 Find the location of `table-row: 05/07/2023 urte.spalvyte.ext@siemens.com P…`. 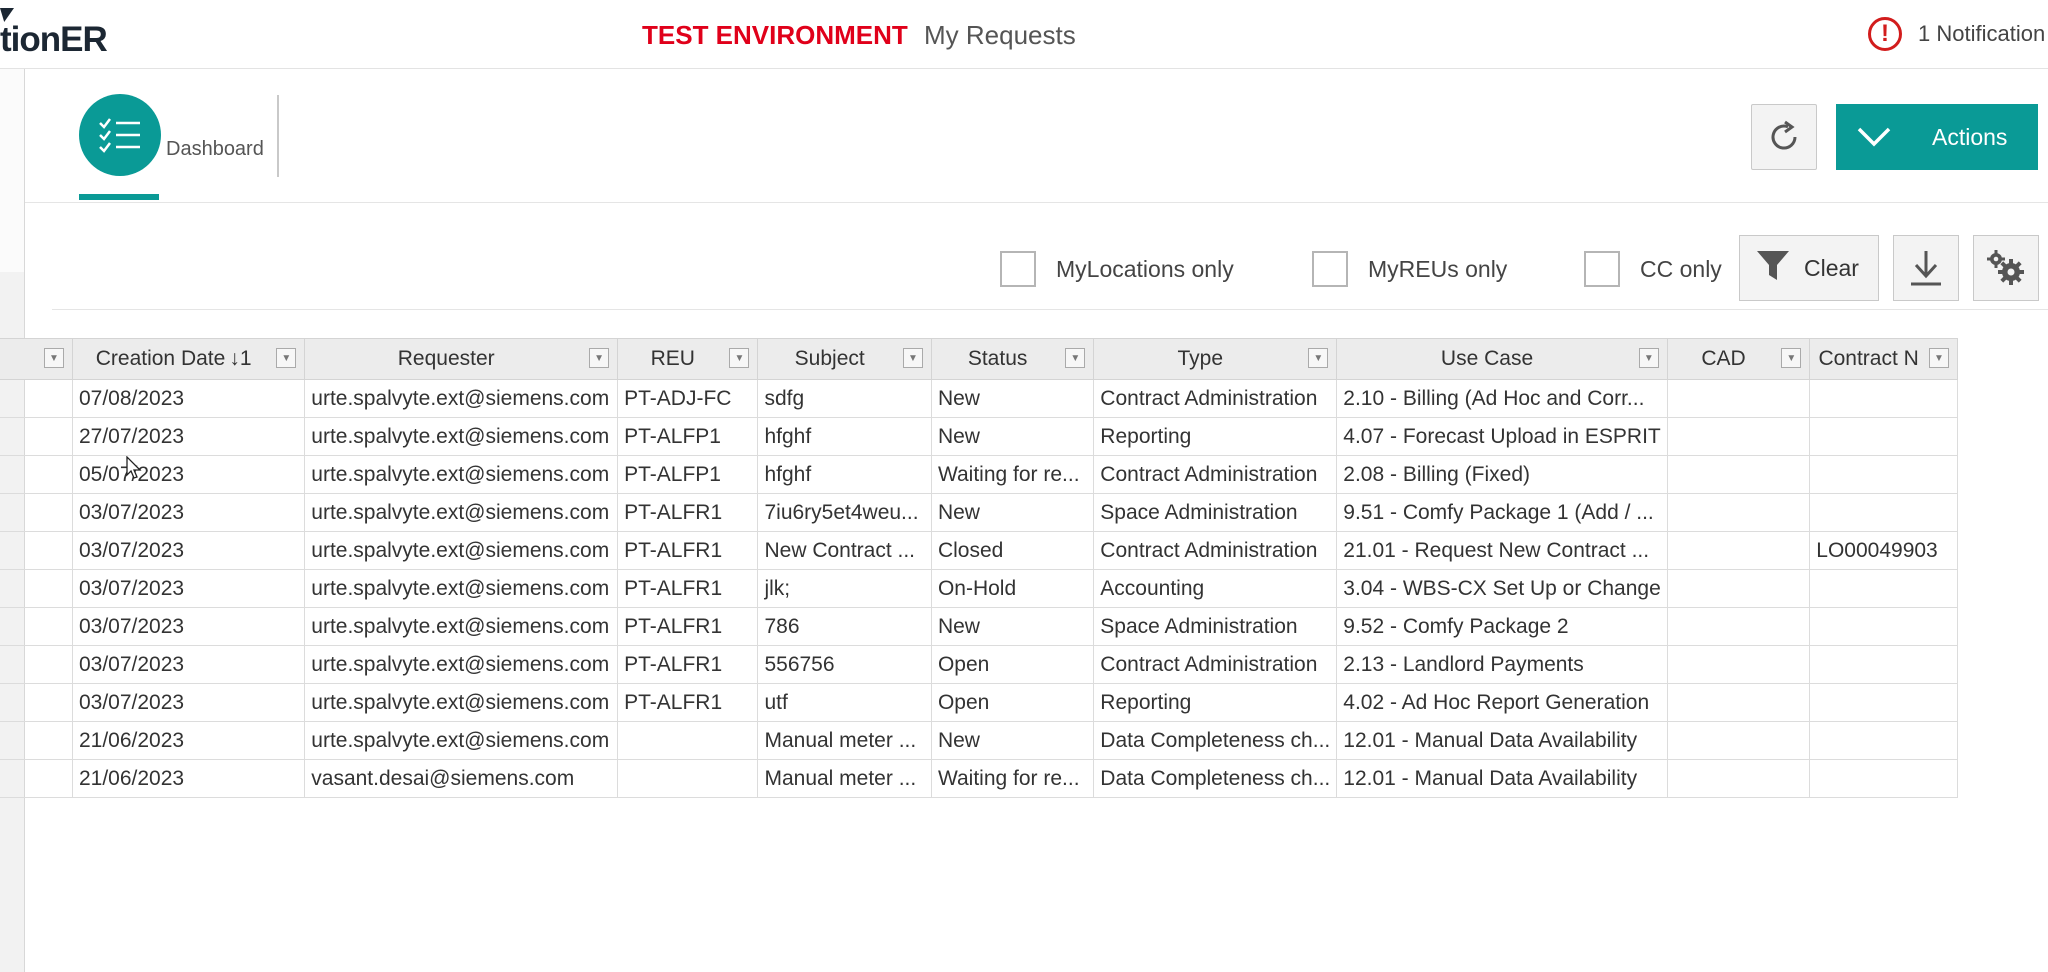

table-row: 05/07/2023 urte.spalvyte.ext@siemens.com P… is located at coordinates (979, 474).